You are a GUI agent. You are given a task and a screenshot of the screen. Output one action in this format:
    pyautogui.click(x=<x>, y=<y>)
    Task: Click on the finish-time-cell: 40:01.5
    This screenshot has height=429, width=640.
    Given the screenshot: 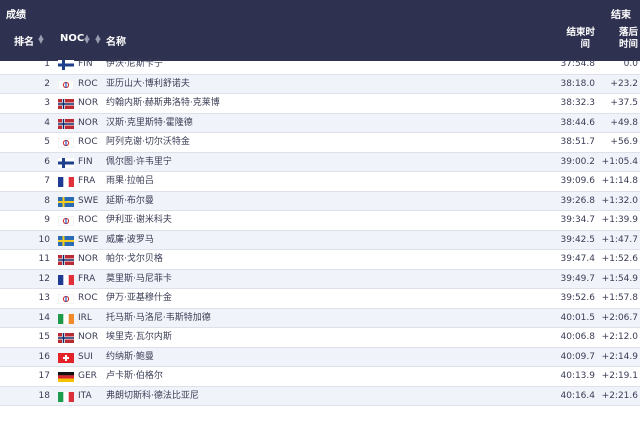 What is the action you would take?
    pyautogui.click(x=577, y=317)
    